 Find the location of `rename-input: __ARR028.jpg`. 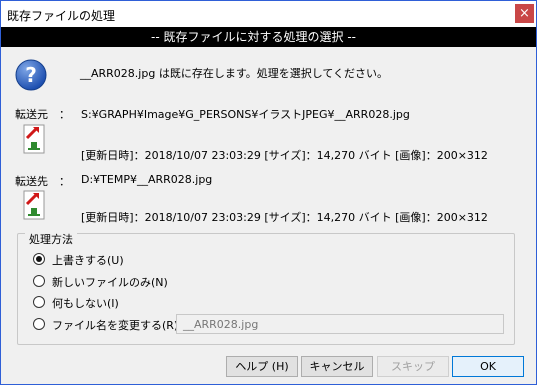

rename-input: __ARR028.jpg is located at coordinates (340, 324).